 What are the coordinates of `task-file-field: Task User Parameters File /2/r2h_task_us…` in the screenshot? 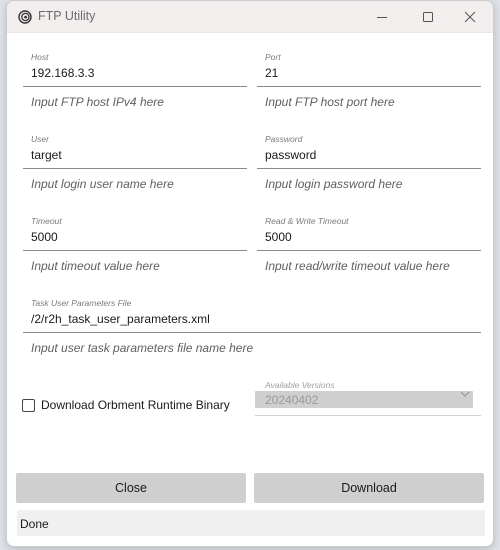 It's located at (252, 328).